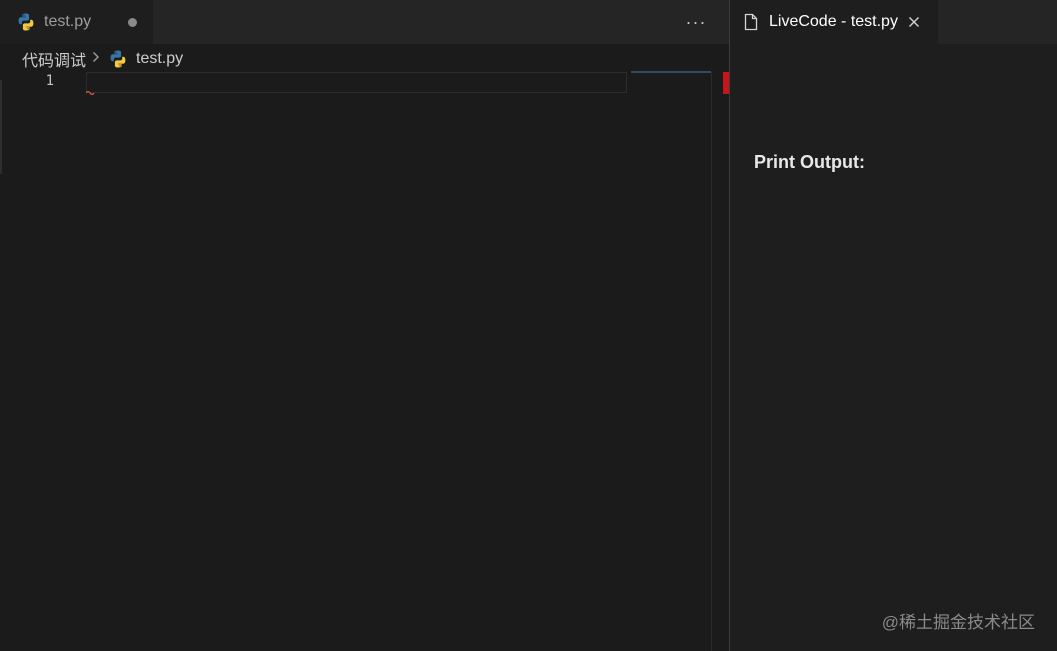  What do you see at coordinates (696, 22) in the screenshot?
I see `more-actions-button: ···` at bounding box center [696, 22].